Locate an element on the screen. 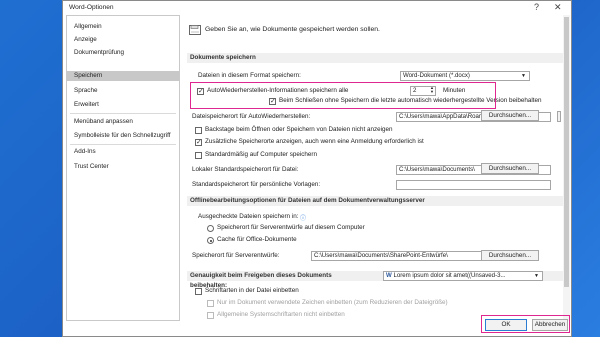 This screenshot has width=600, height=337. close-button: ✕ is located at coordinates (558, 7).